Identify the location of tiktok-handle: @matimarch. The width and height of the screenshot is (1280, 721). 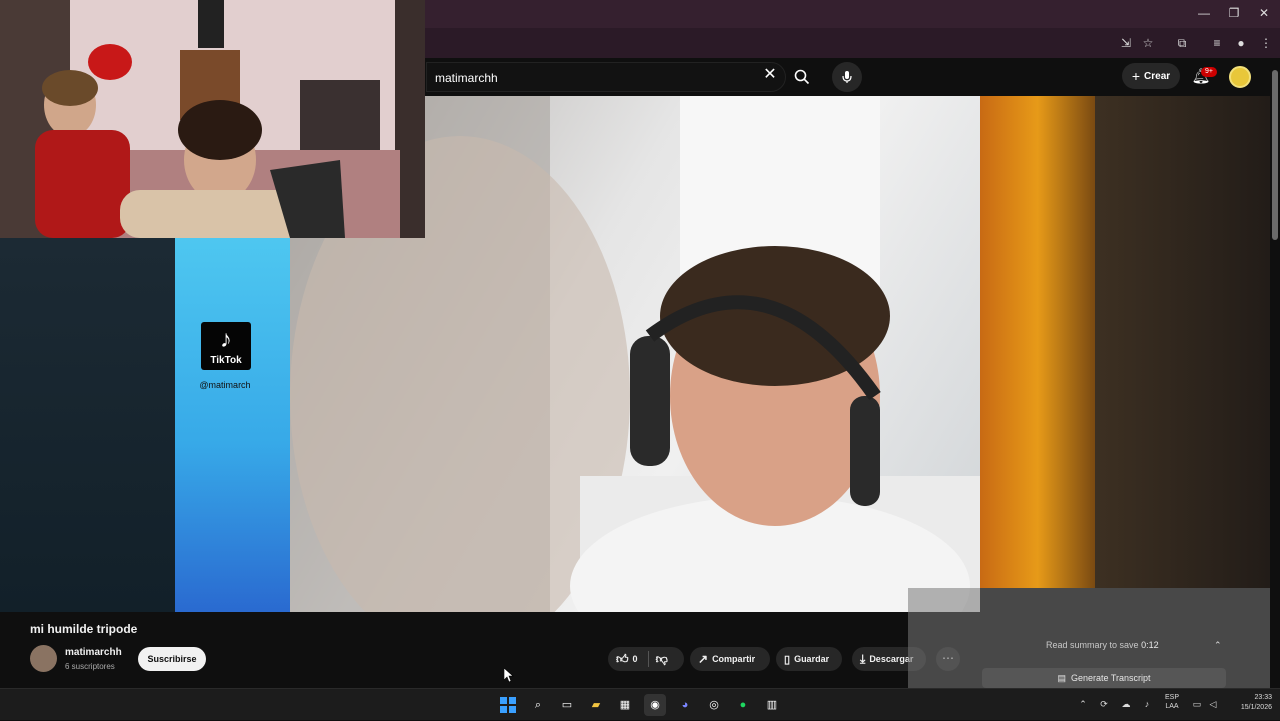
(225, 385).